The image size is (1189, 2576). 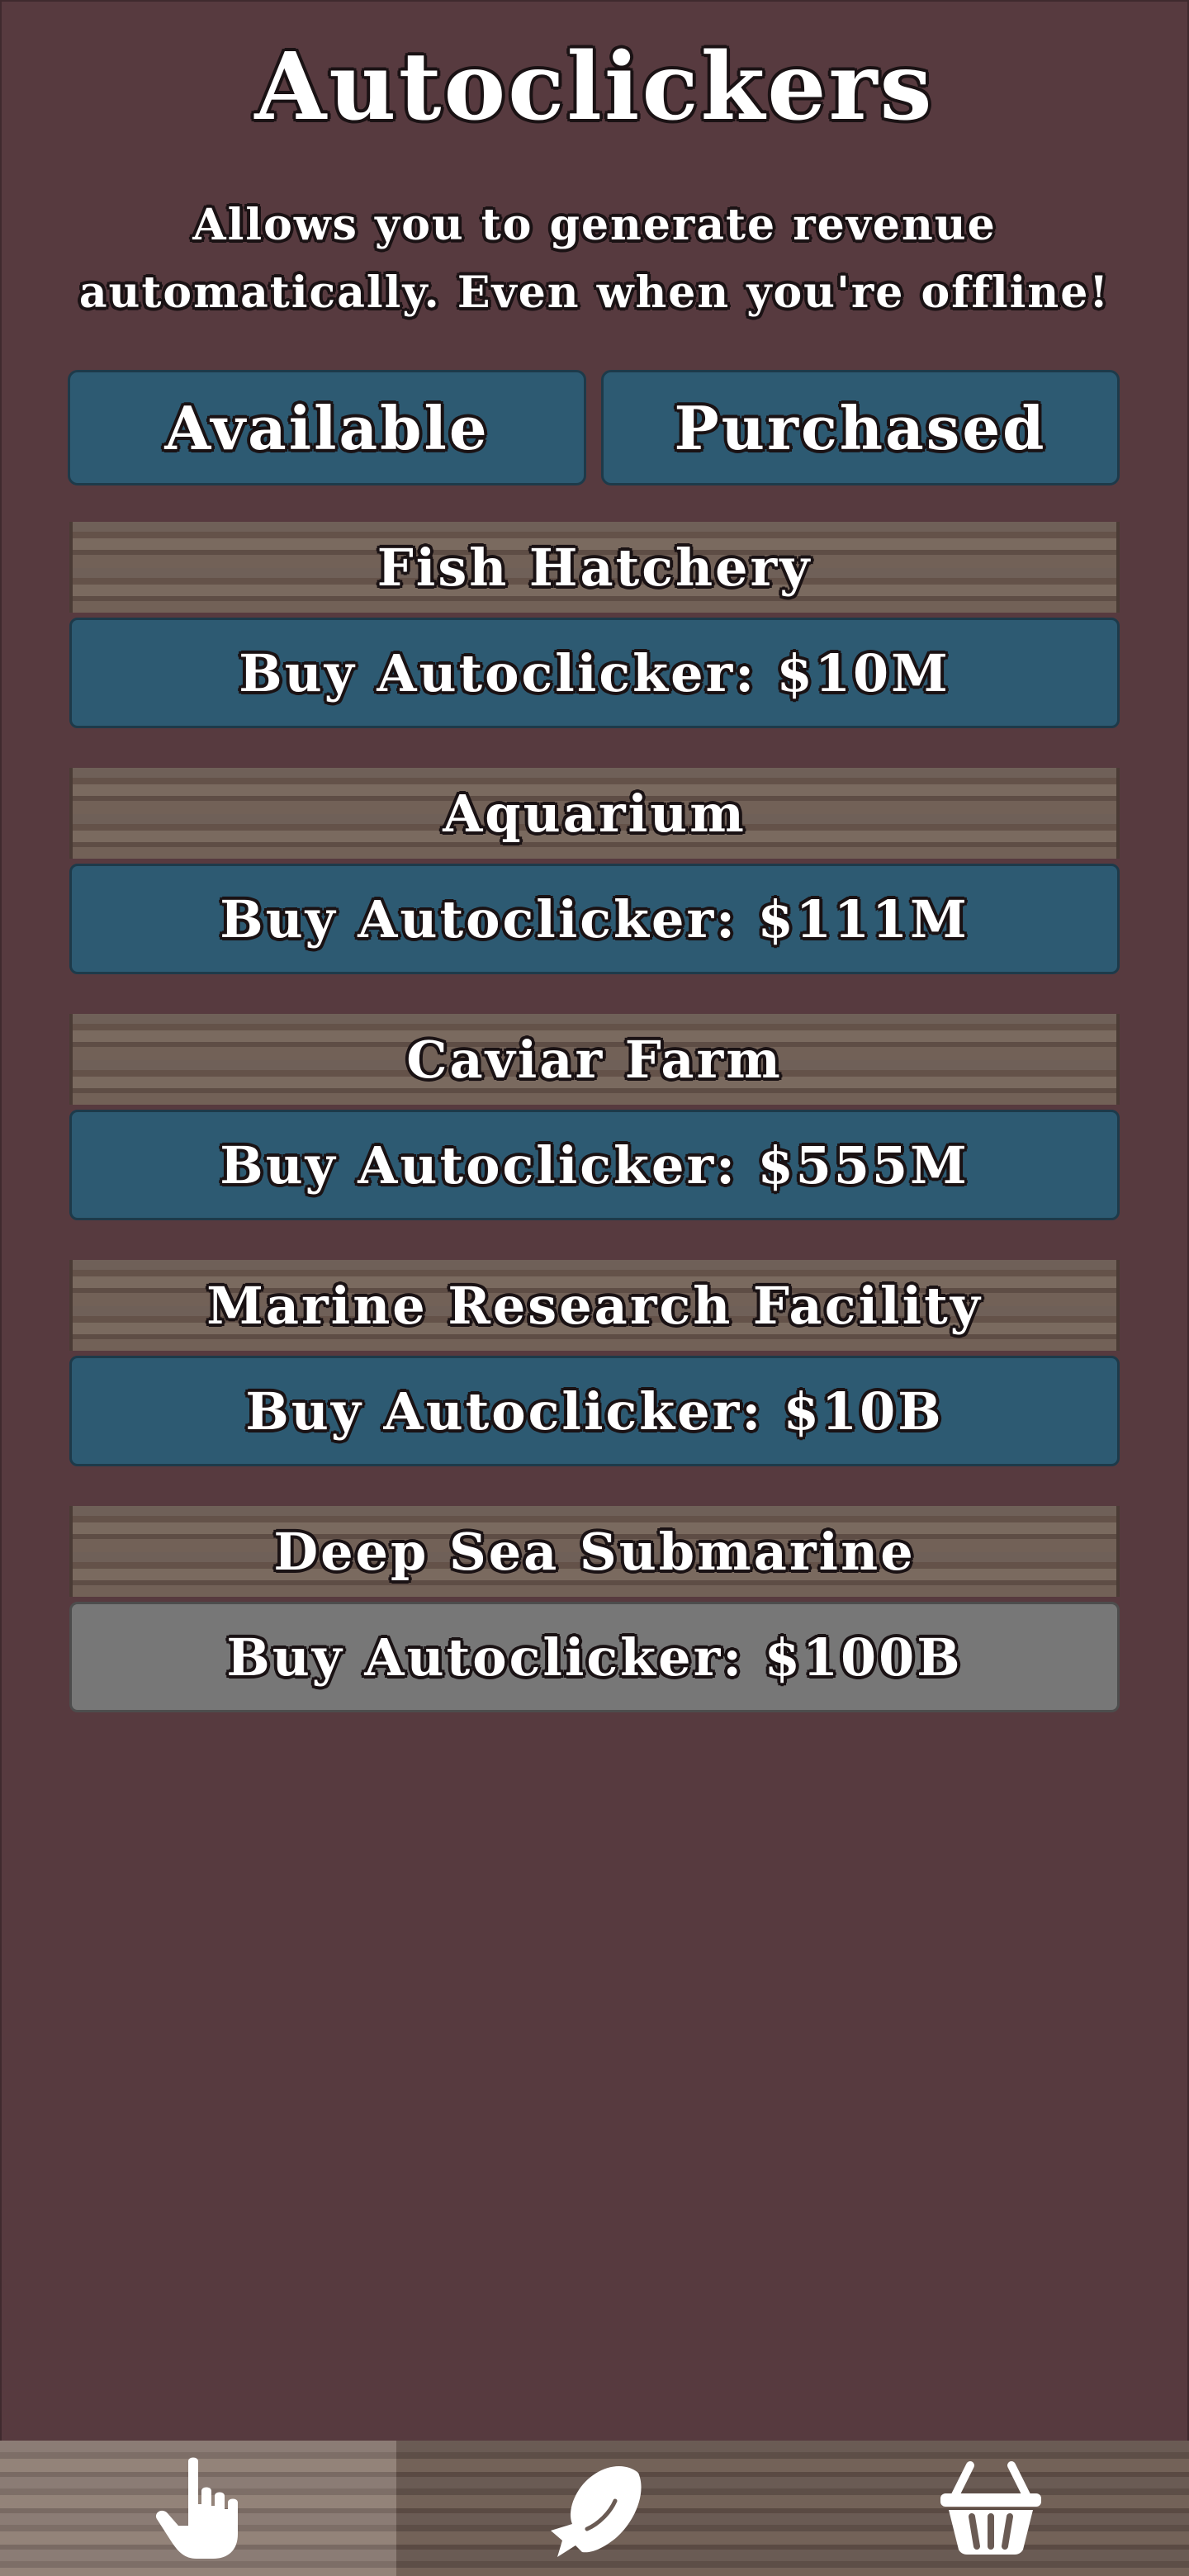 I want to click on basket-icon, so click(x=990, y=2508).